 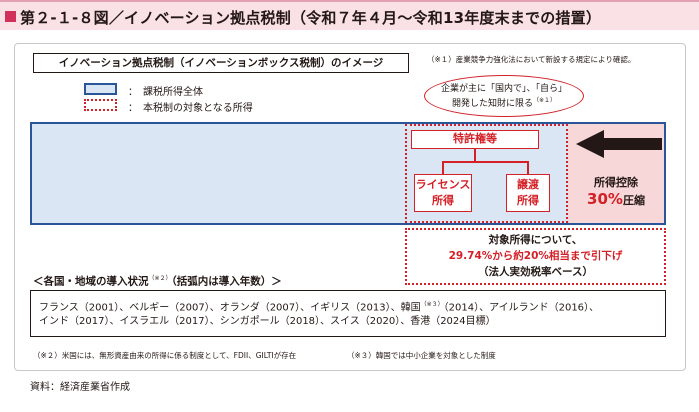 I want to click on countries-heading-rest: （括弧内は導入年数）＞, so click(x=226, y=281).